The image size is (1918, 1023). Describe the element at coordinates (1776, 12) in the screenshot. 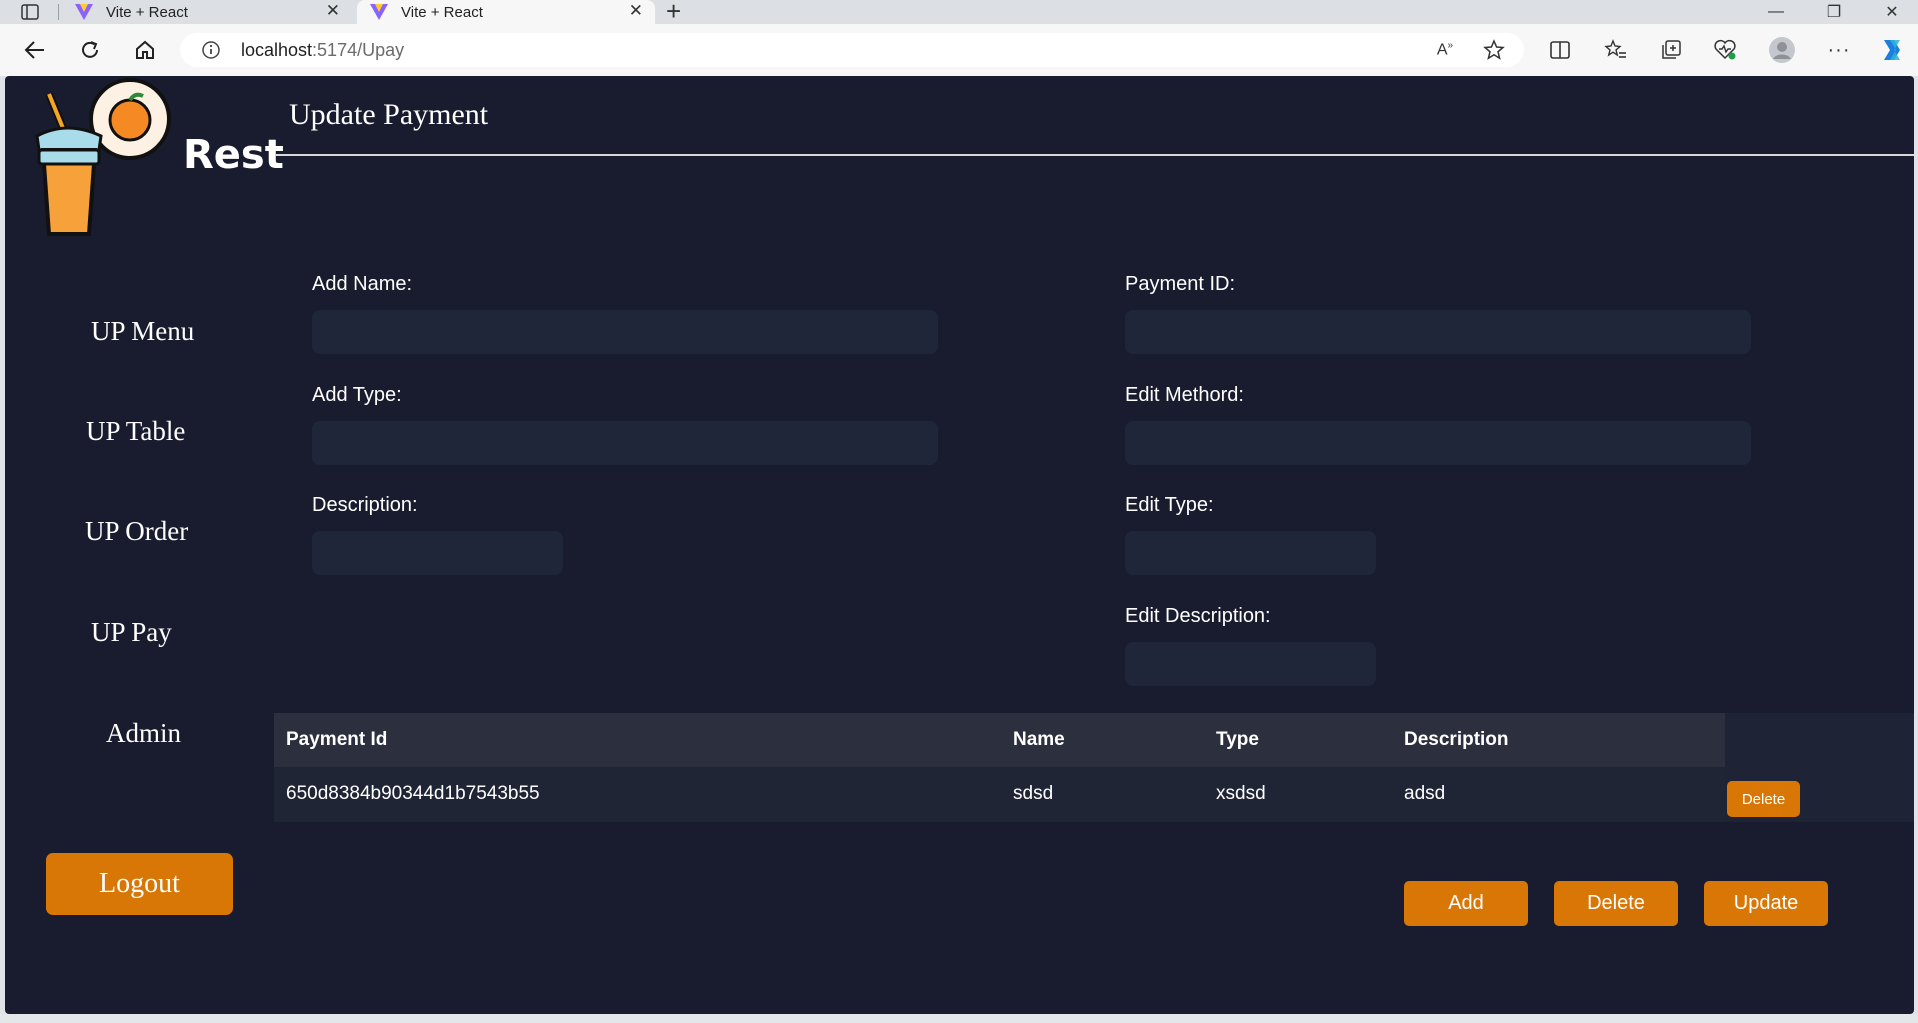

I see `minimize-icon: —` at that location.